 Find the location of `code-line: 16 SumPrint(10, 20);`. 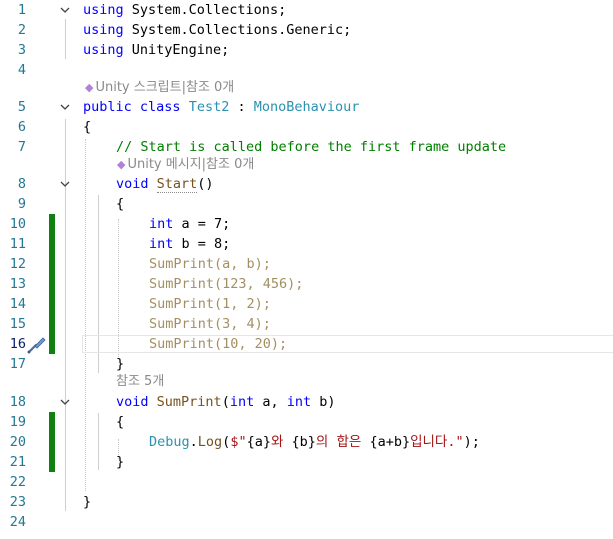

code-line: 16 SumPrint(10, 20); is located at coordinates (306, 344).